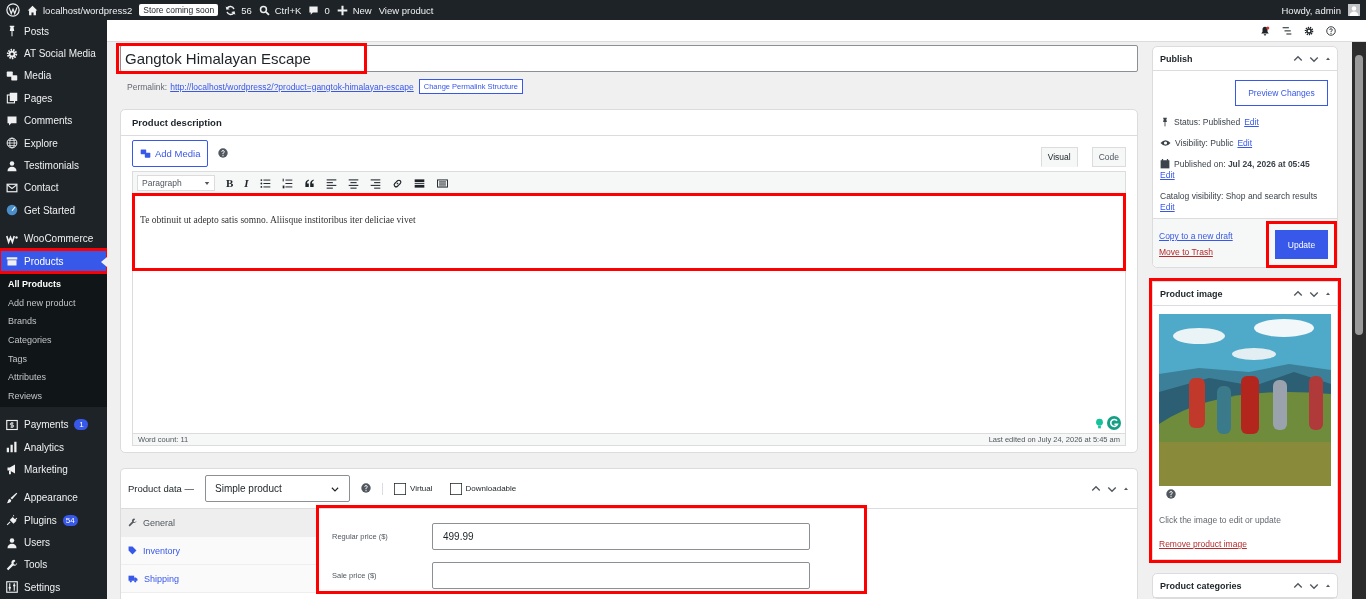 The height and width of the screenshot is (599, 1366). Describe the element at coordinates (12, 210) in the screenshot. I see `dial-icon` at that location.